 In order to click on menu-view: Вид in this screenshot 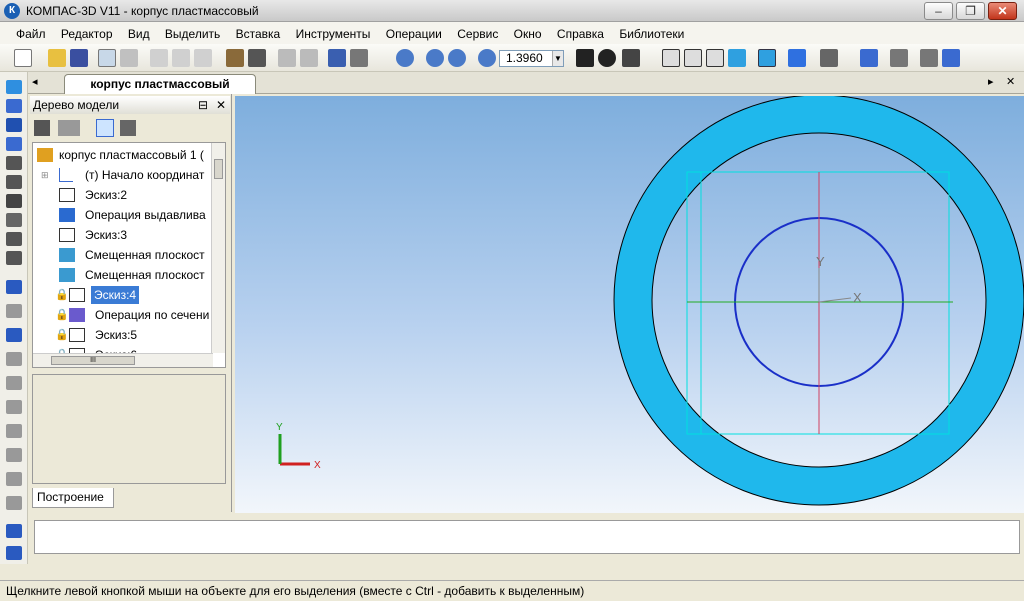, I will do `click(139, 34)`.